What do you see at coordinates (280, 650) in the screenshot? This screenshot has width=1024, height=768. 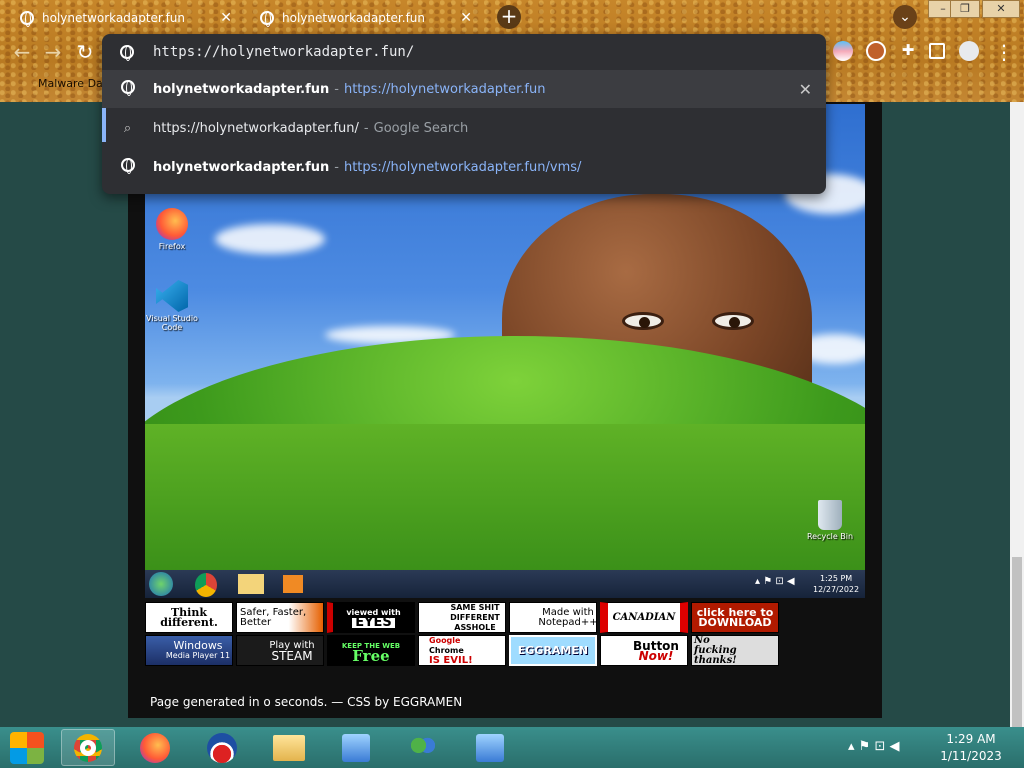 I see `badge-steam: Play with STEAM` at bounding box center [280, 650].